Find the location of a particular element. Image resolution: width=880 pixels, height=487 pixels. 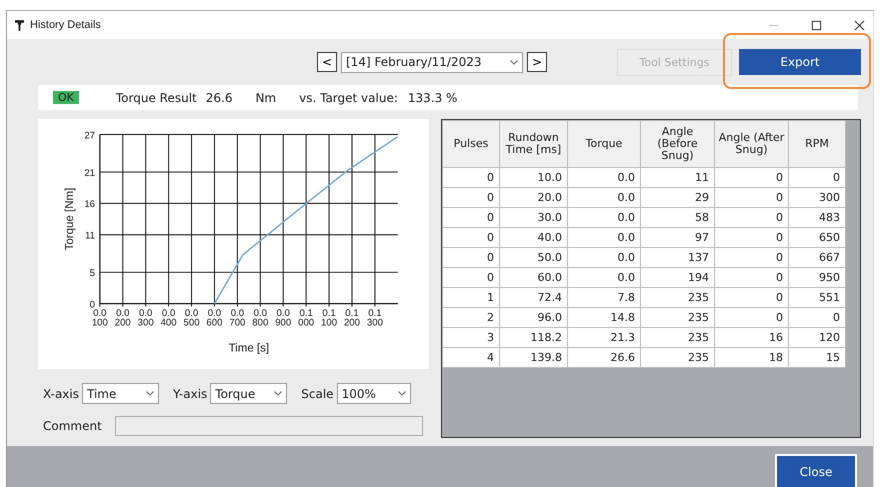

y-tick-label: 11 is located at coordinates (90, 236).